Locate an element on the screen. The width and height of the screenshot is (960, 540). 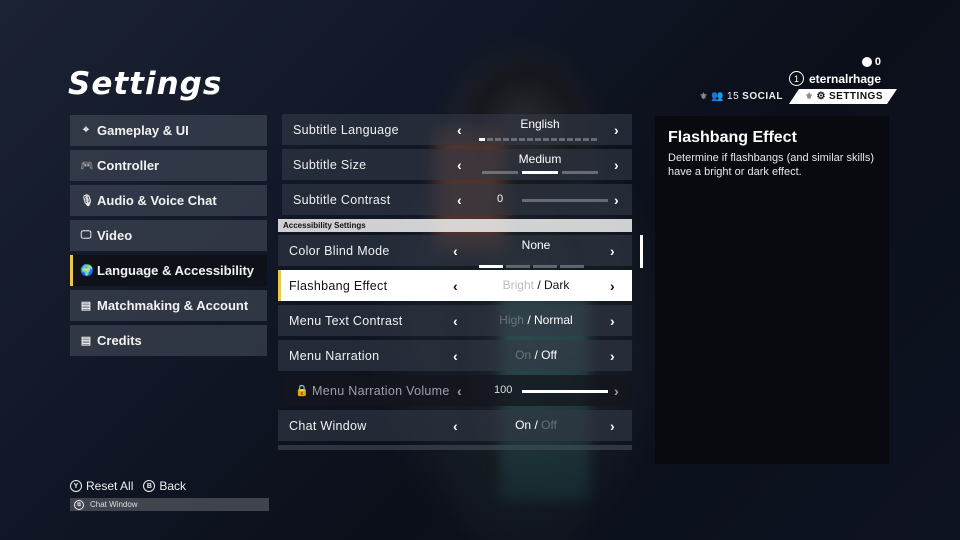
top-tabs: ⚜ 👥 15 SOCIAL ⚜ ⚙ SETTINGS is located at coordinates (799, 96).